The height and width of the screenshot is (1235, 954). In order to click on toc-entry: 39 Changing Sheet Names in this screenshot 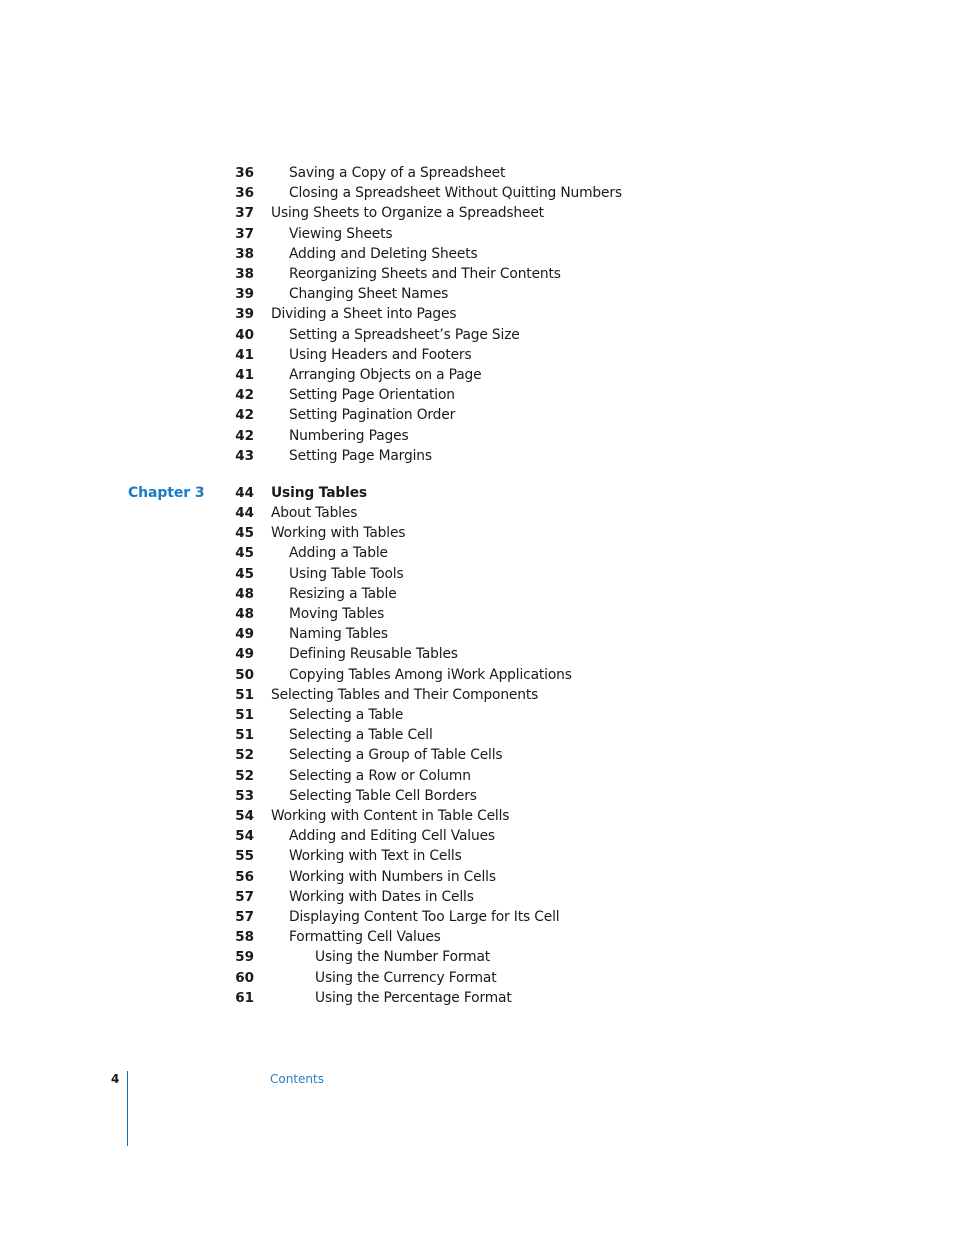, I will do `click(350, 294)`.